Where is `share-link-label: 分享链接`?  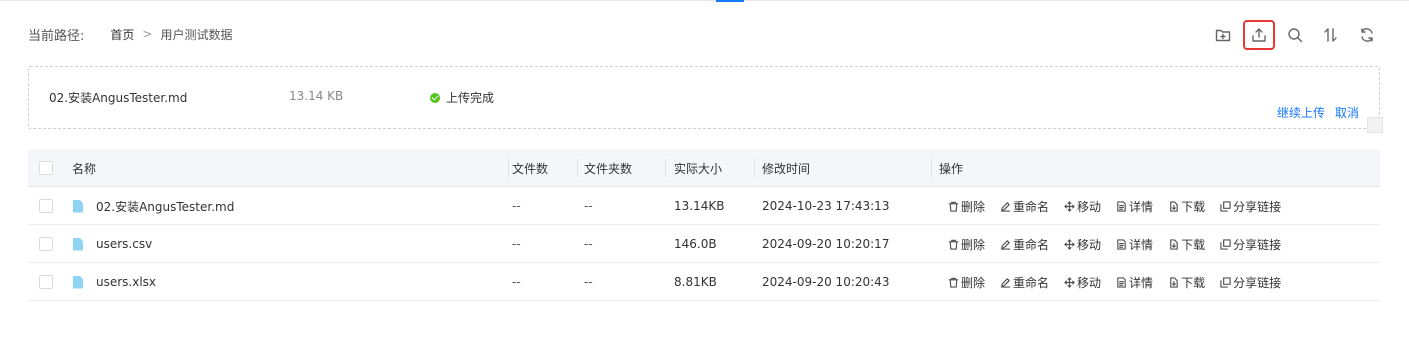 share-link-label: 分享链接 is located at coordinates (1257, 206).